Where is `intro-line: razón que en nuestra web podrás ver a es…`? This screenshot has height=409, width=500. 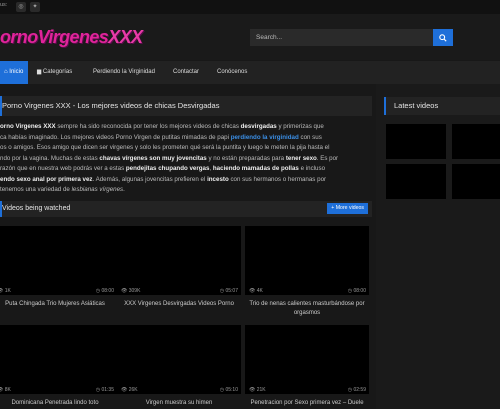 intro-line: razón que en nuestra web podrás ver a es… is located at coordinates (163, 168).